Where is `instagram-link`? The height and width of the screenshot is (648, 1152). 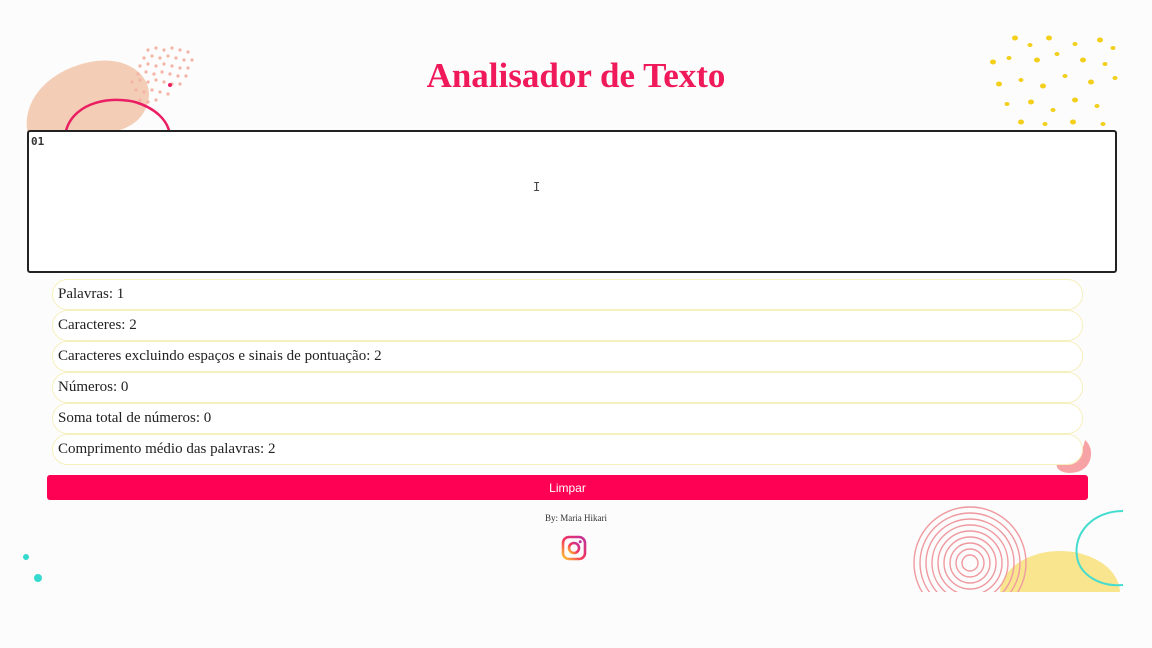 instagram-link is located at coordinates (574, 548).